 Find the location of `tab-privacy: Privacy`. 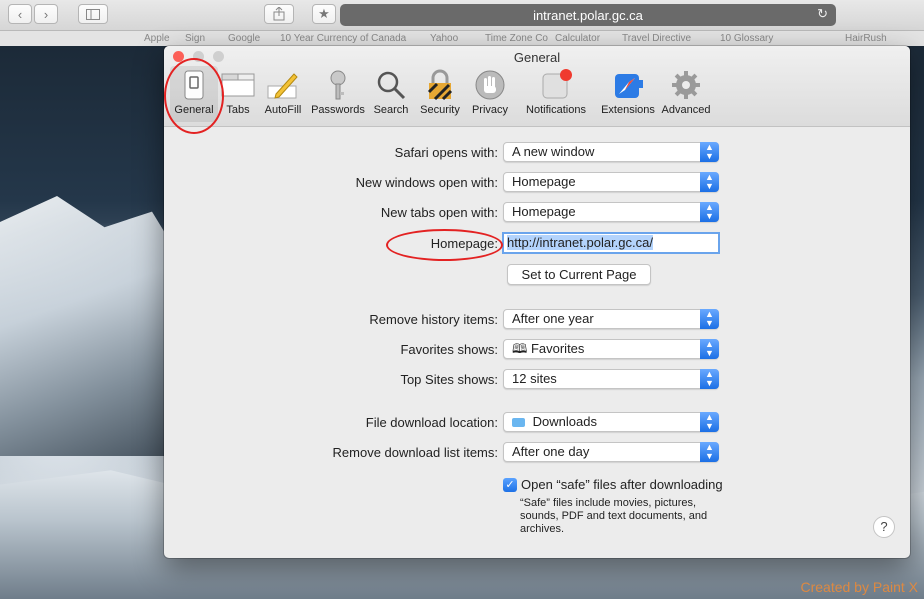

tab-privacy: Privacy is located at coordinates (490, 94).